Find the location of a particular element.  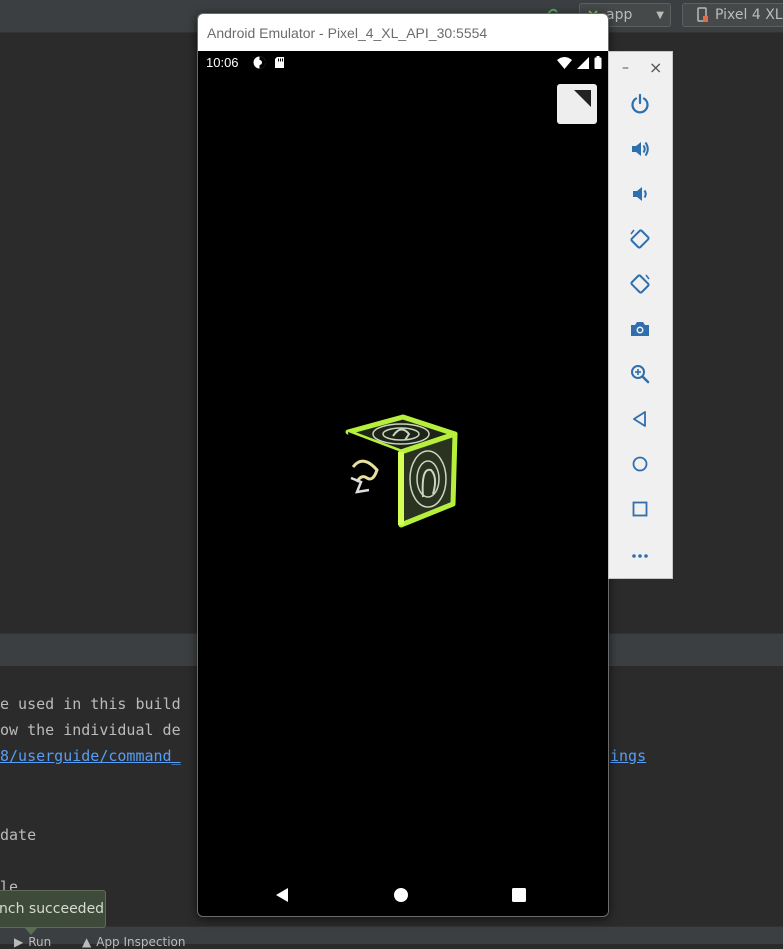

back-icon is located at coordinates (639, 419).